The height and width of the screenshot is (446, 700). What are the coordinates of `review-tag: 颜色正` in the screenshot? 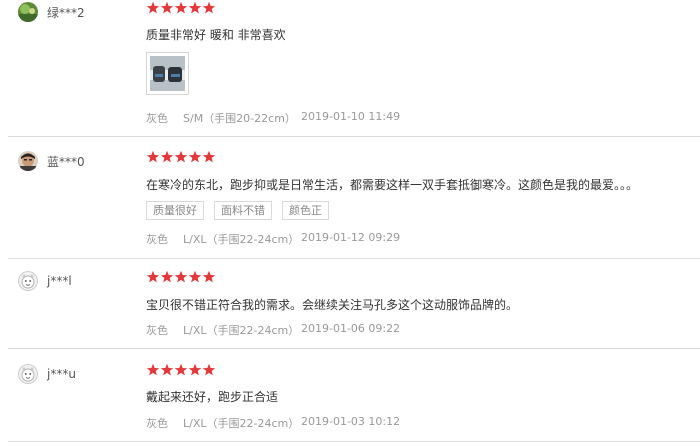 It's located at (305, 210).